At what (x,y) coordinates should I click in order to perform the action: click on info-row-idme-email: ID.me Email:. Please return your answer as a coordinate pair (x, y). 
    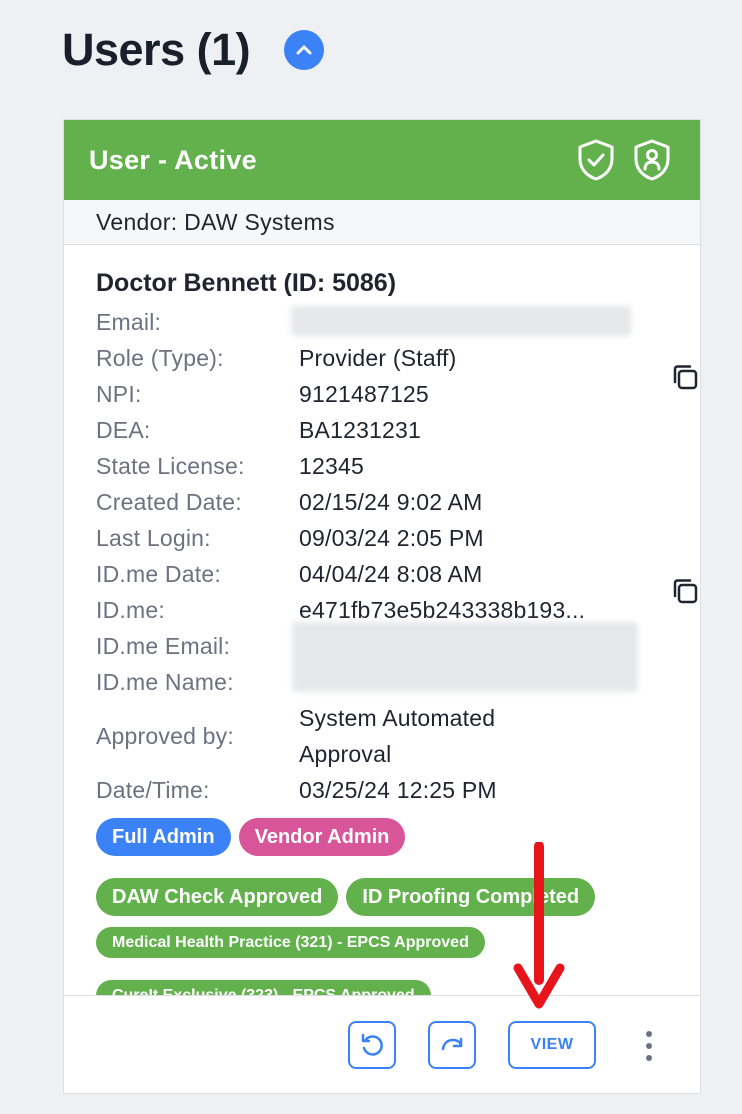
    Looking at the image, I should click on (398, 657).